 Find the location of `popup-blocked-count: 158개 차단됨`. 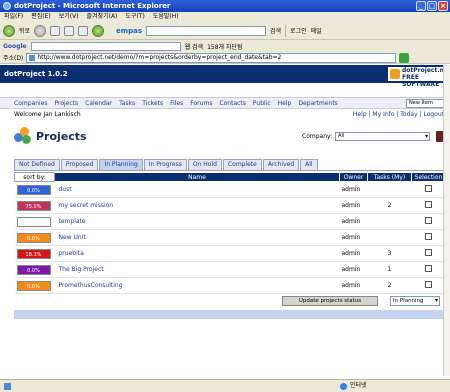

popup-blocked-count: 158개 차단됨 is located at coordinates (224, 46).